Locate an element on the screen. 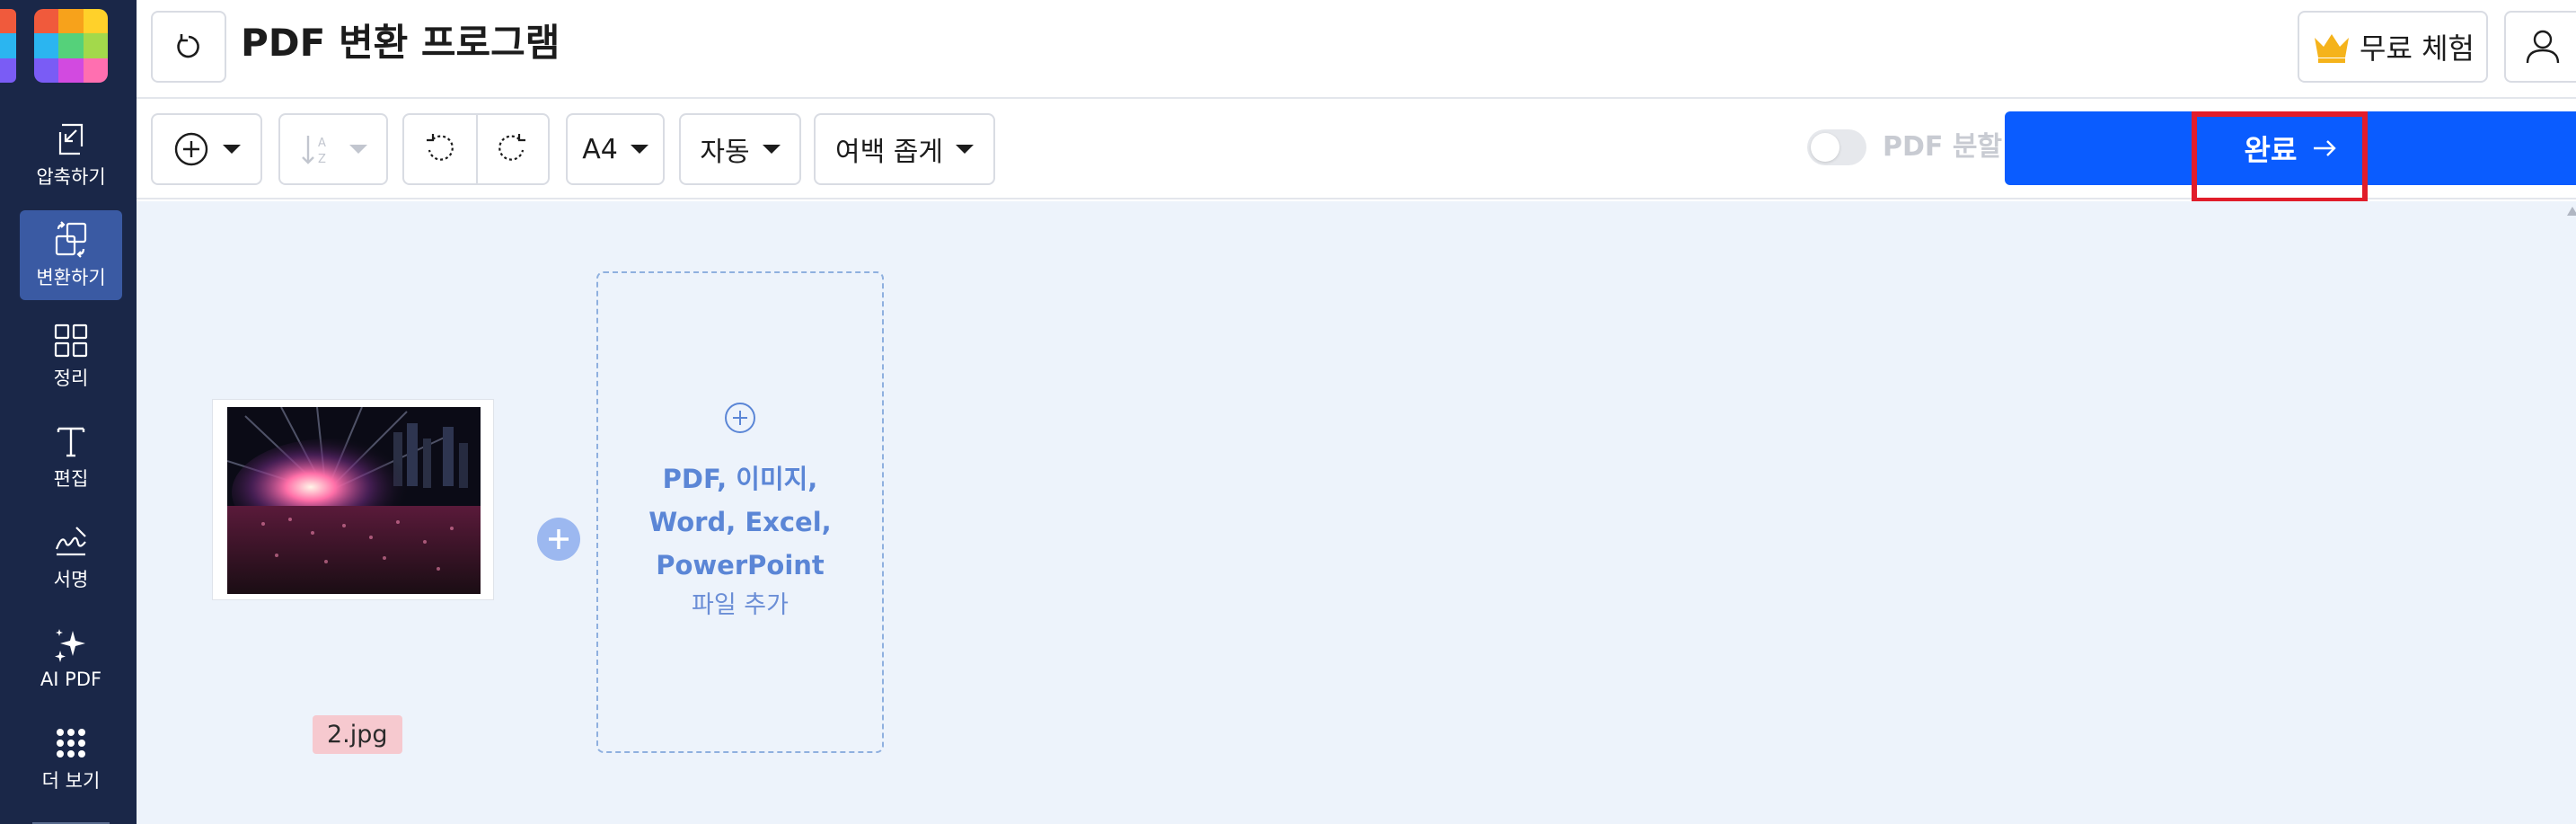 Image resolution: width=2576 pixels, height=824 pixels. file-drop-zone: PDF, 이미지, Word, Excel, PowerPoint 파일 추가 is located at coordinates (740, 512).